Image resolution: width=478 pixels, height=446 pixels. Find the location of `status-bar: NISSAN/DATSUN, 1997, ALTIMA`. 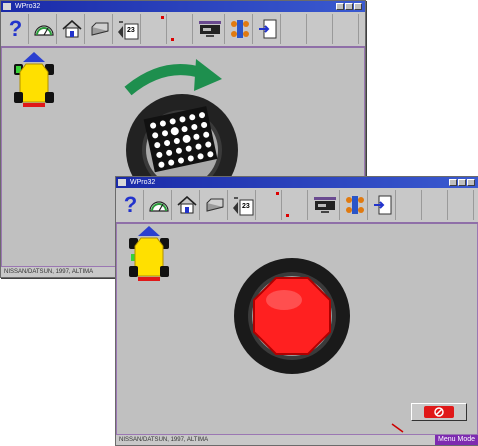

status-bar: NISSAN/DATSUN, 1997, ALTIMA is located at coordinates (297, 439).